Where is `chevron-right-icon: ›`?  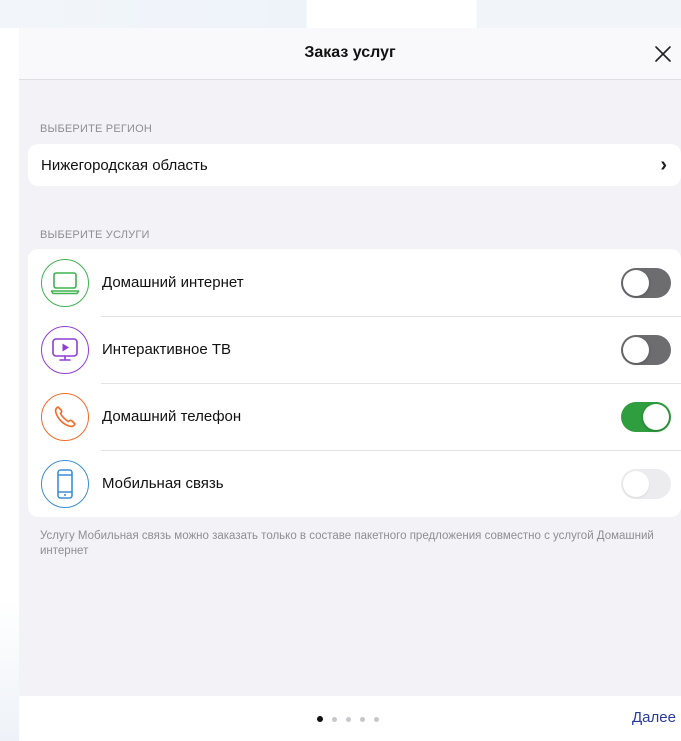 chevron-right-icon: › is located at coordinates (663, 165).